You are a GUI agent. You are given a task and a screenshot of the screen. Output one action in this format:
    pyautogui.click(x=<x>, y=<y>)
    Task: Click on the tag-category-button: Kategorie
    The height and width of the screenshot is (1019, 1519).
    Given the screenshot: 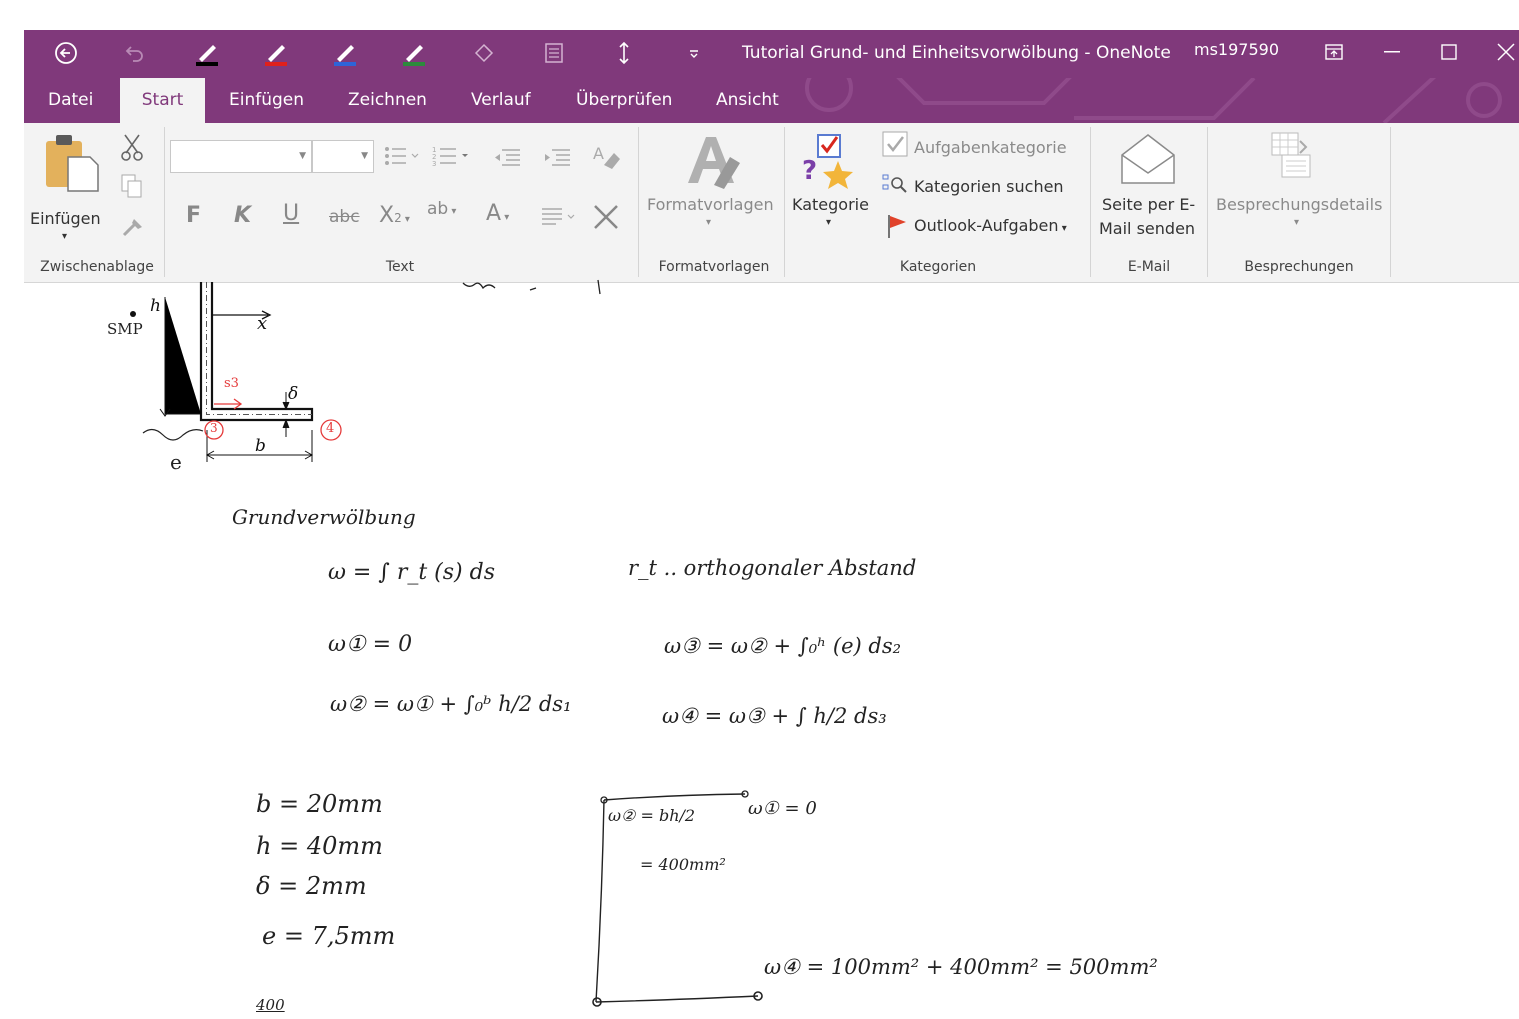 What is the action you would take?
    pyautogui.click(x=830, y=204)
    